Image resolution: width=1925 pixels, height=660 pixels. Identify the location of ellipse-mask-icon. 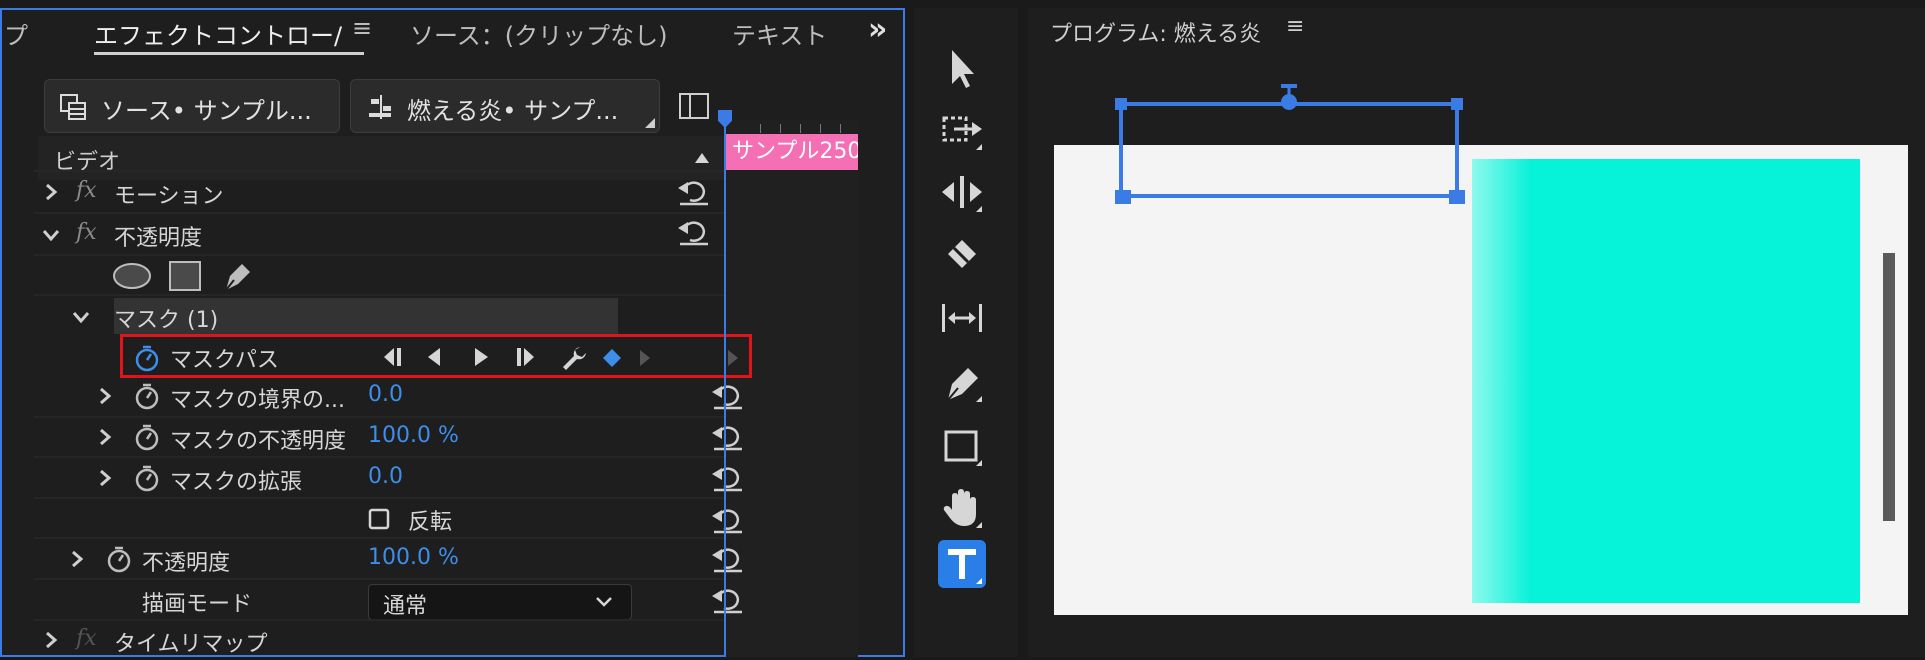
(132, 276).